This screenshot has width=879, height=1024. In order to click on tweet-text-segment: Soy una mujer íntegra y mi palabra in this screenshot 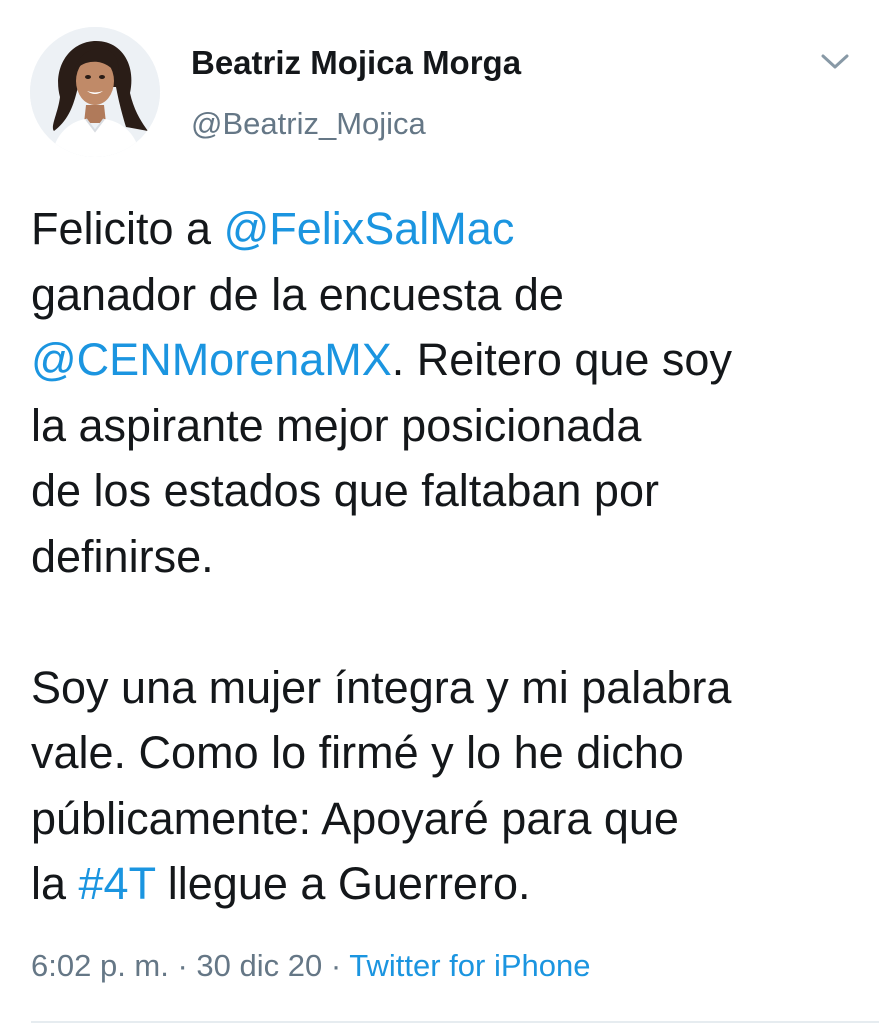, I will do `click(381, 687)`.